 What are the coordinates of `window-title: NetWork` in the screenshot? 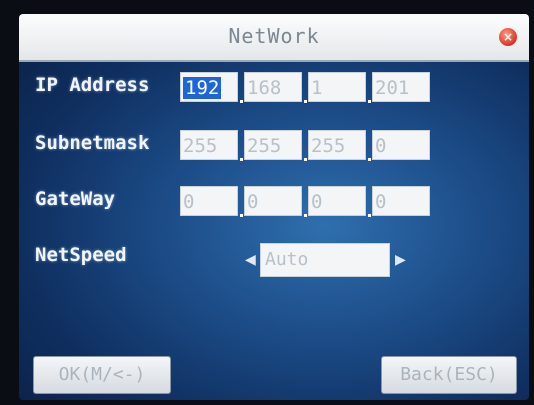 It's located at (274, 36).